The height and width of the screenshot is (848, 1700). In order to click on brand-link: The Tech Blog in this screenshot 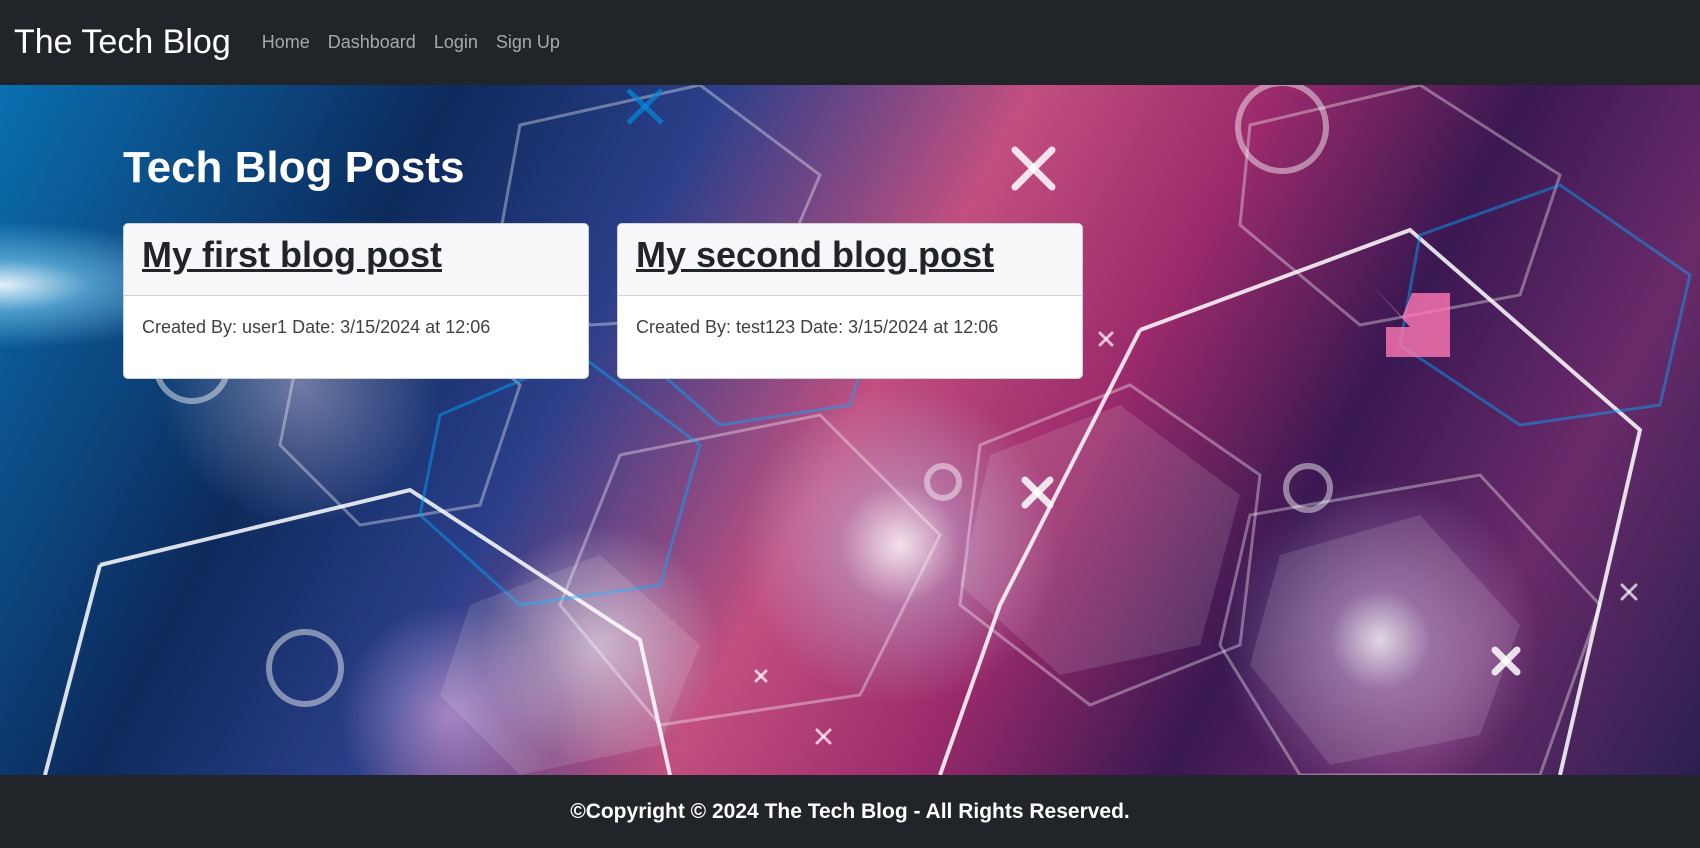, I will do `click(122, 42)`.